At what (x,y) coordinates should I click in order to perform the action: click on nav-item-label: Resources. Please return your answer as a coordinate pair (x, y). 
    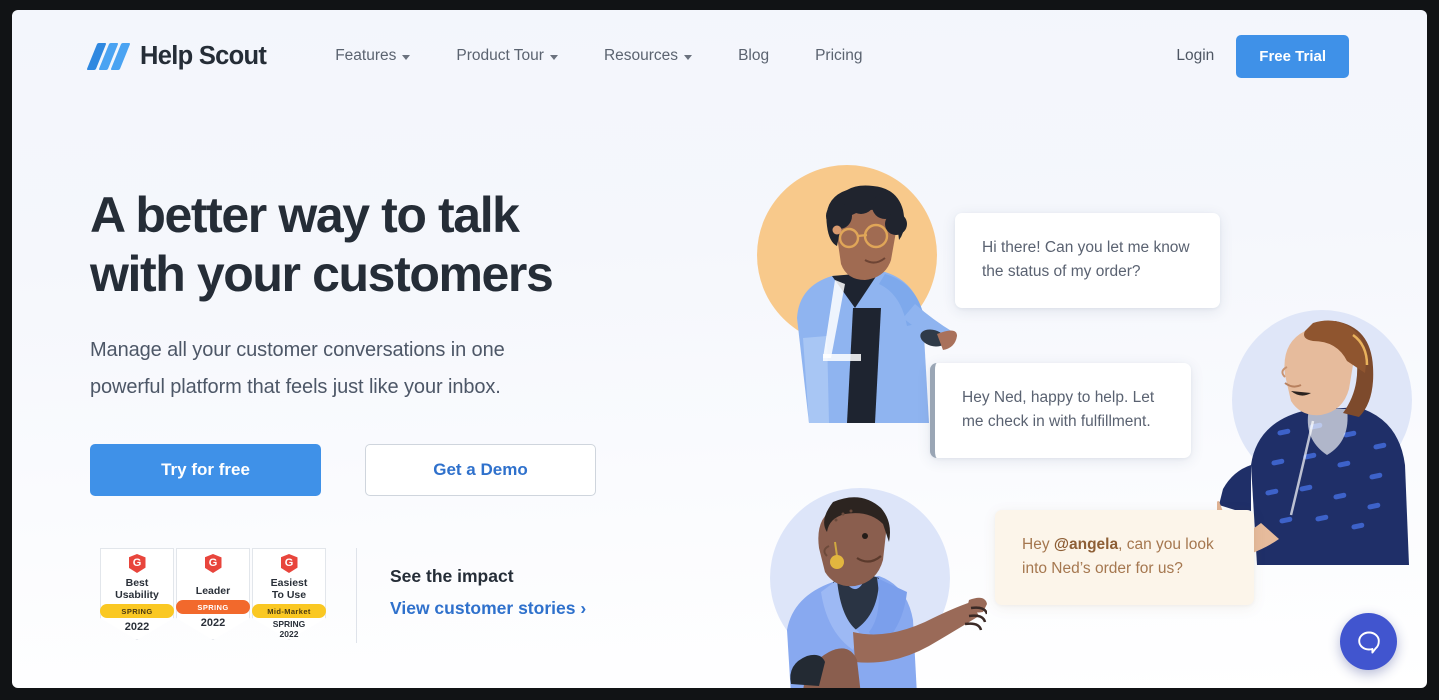
    Looking at the image, I should click on (641, 55).